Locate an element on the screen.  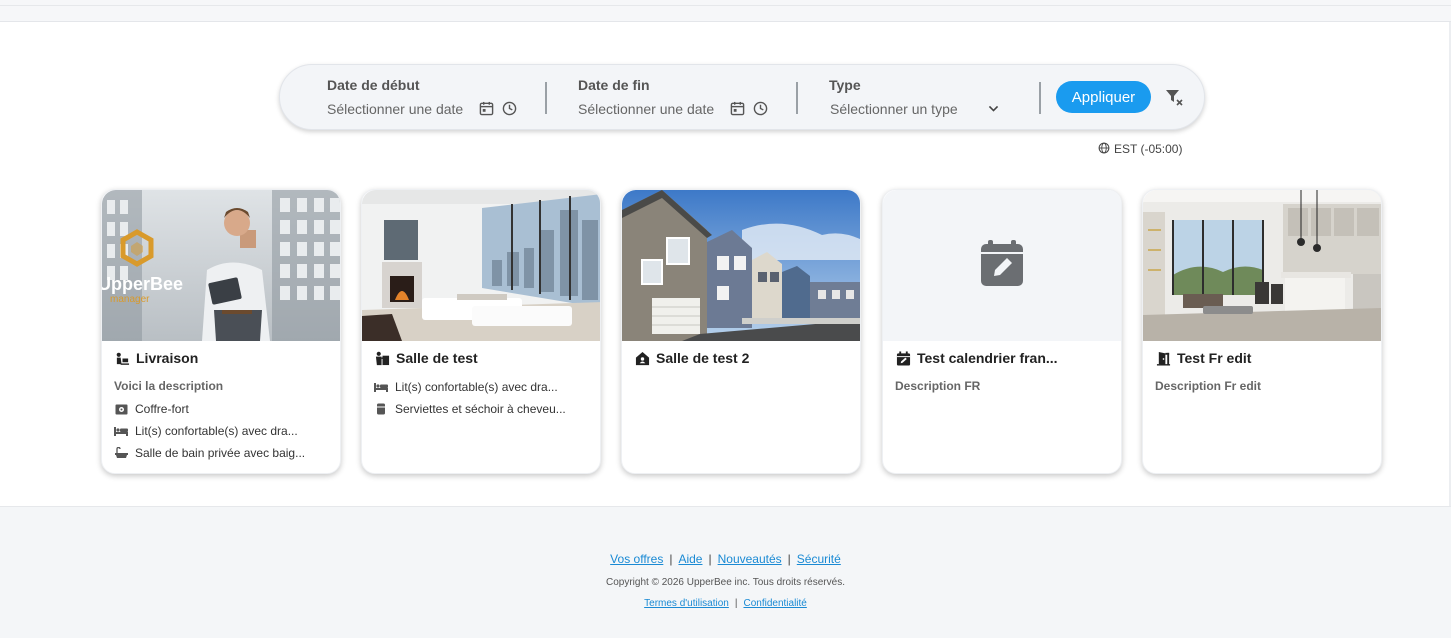
room-description: Description FR is located at coordinates (938, 386).